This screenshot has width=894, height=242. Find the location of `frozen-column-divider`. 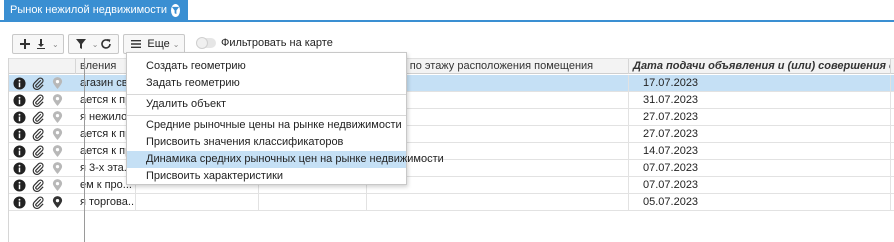

frozen-column-divider is located at coordinates (84, 150).